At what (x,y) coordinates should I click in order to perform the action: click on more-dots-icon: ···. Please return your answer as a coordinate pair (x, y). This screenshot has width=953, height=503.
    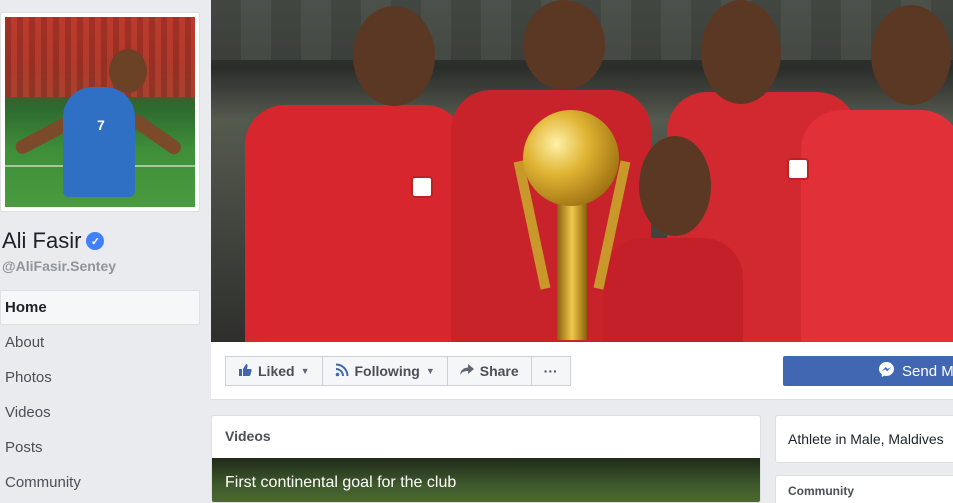
    Looking at the image, I should click on (550, 371).